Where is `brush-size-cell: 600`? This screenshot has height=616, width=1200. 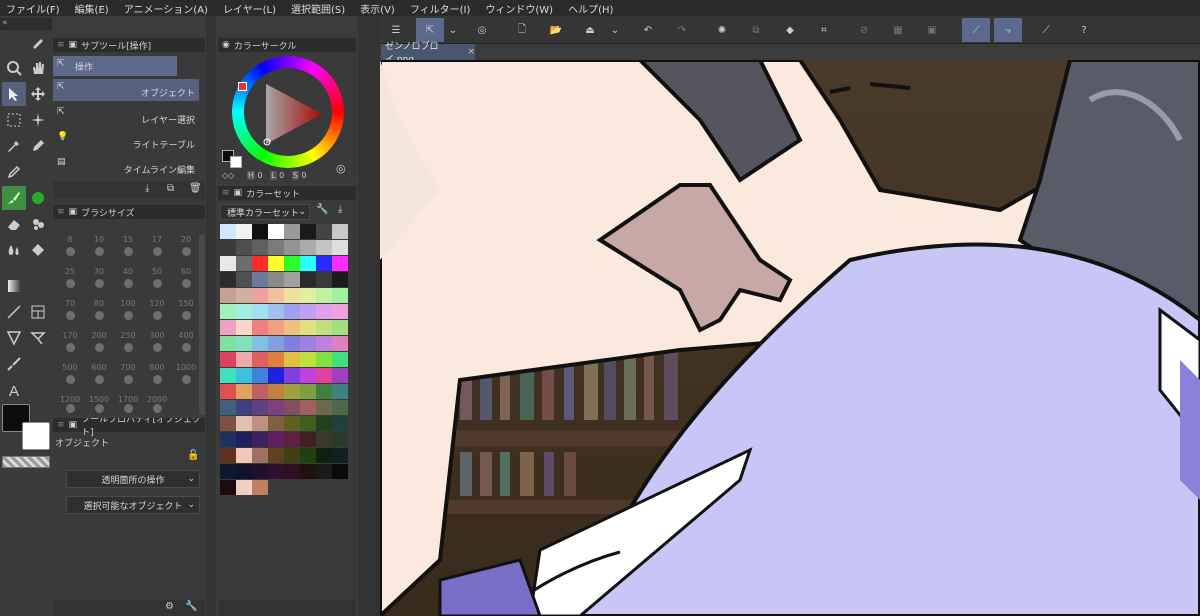
brush-size-cell: 600 is located at coordinates (99, 373).